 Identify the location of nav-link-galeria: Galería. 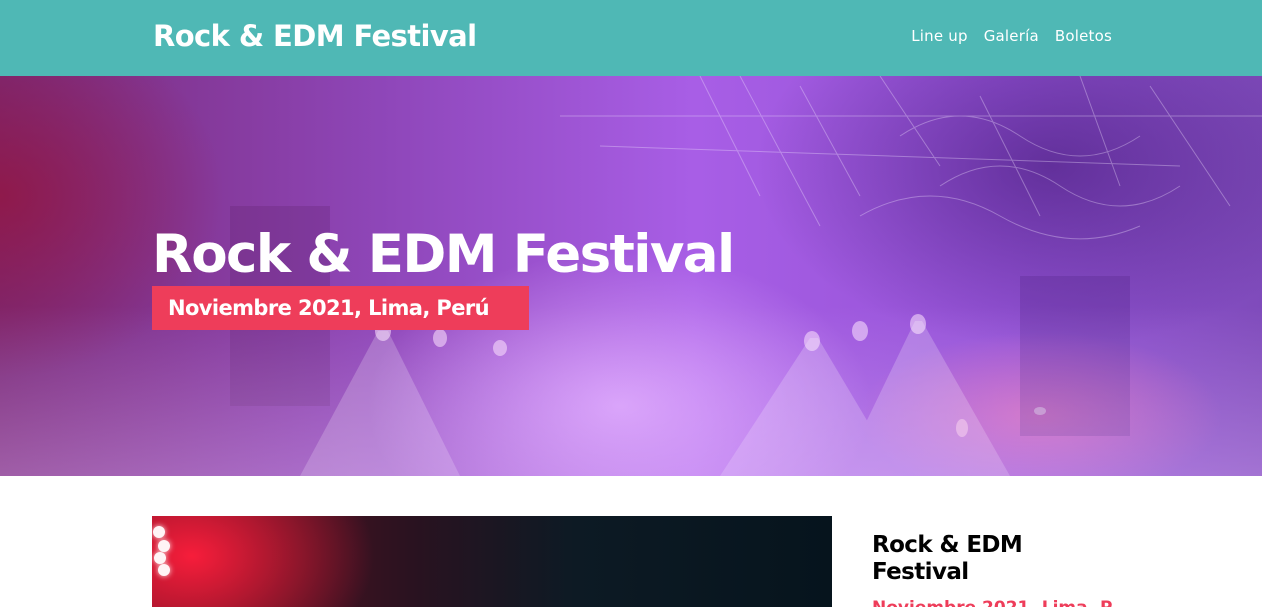
(1011, 36).